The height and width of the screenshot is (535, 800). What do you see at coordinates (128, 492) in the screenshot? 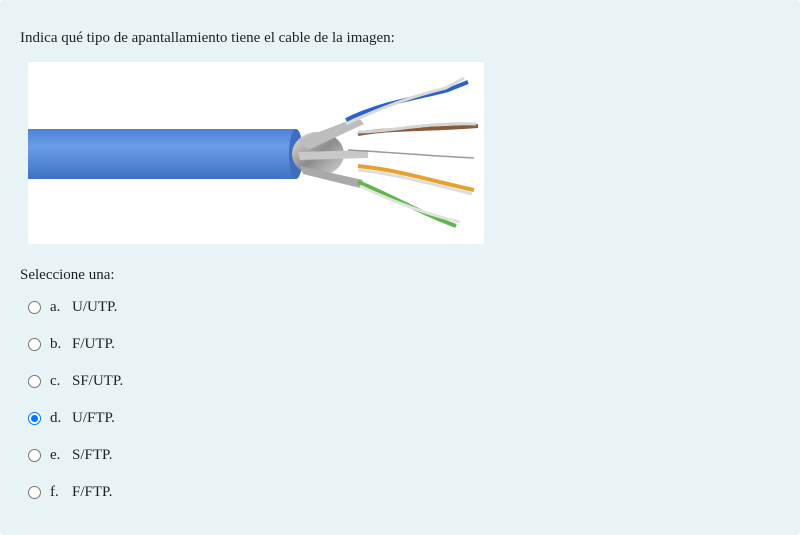
I see `answer-option-f: f. F/FTP.` at bounding box center [128, 492].